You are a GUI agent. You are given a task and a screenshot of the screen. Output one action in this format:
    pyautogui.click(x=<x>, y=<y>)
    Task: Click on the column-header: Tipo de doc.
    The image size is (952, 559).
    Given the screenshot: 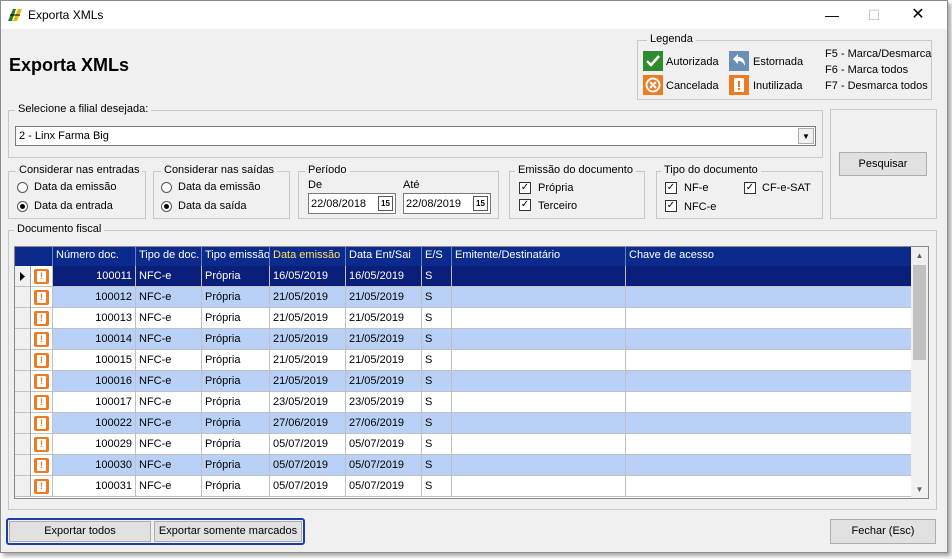 What is the action you would take?
    pyautogui.click(x=169, y=256)
    